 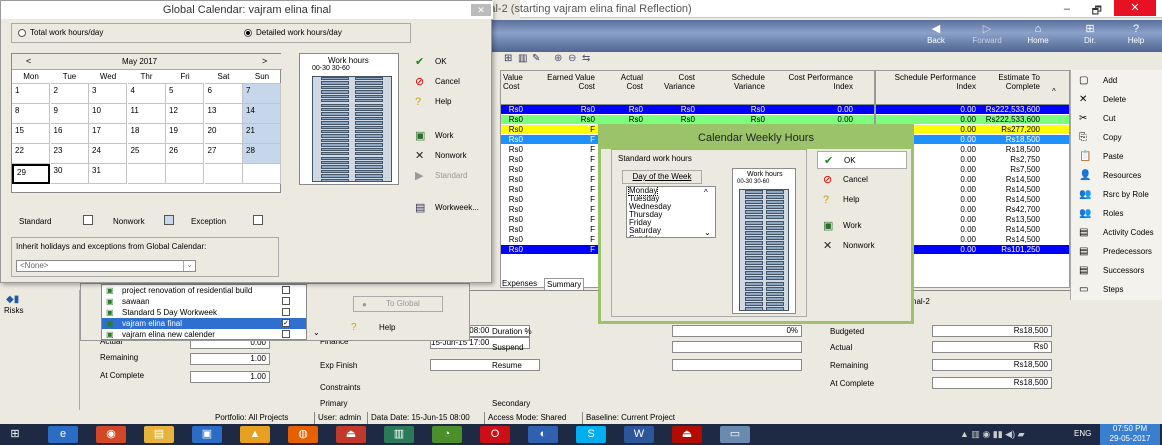 I want to click on hour-slots, so click(x=352, y=129).